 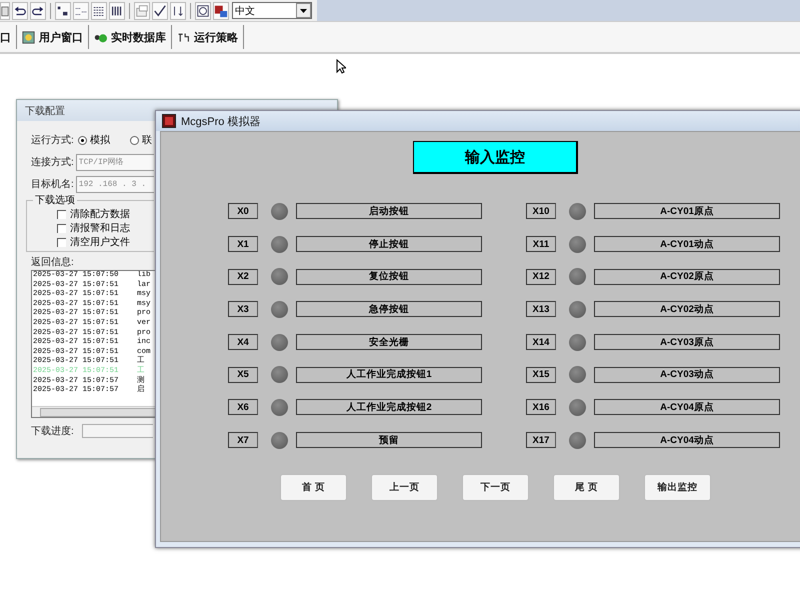 What do you see at coordinates (93, 228) in the screenshot?
I see `checkbox: 清报警和日志` at bounding box center [93, 228].